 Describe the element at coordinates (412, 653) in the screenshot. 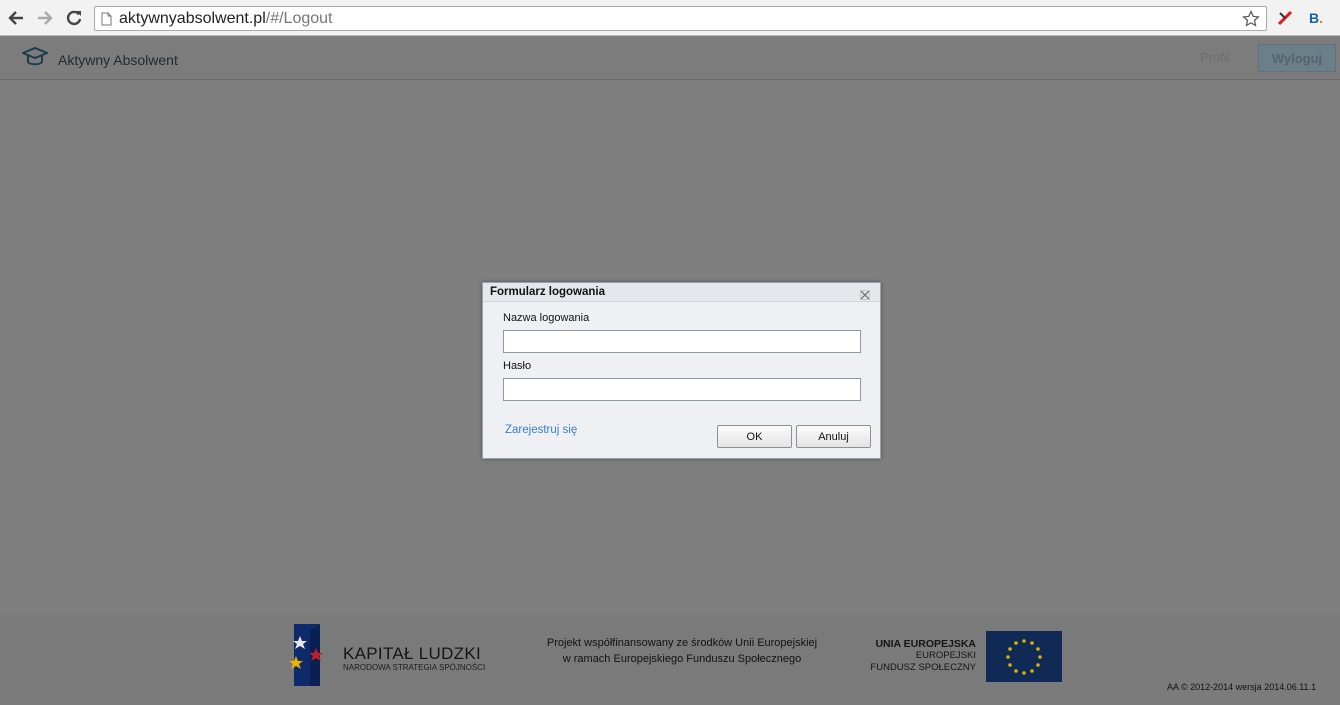

I see `kapital-ludzki-title: KAPITAŁ LUDZKI` at that location.